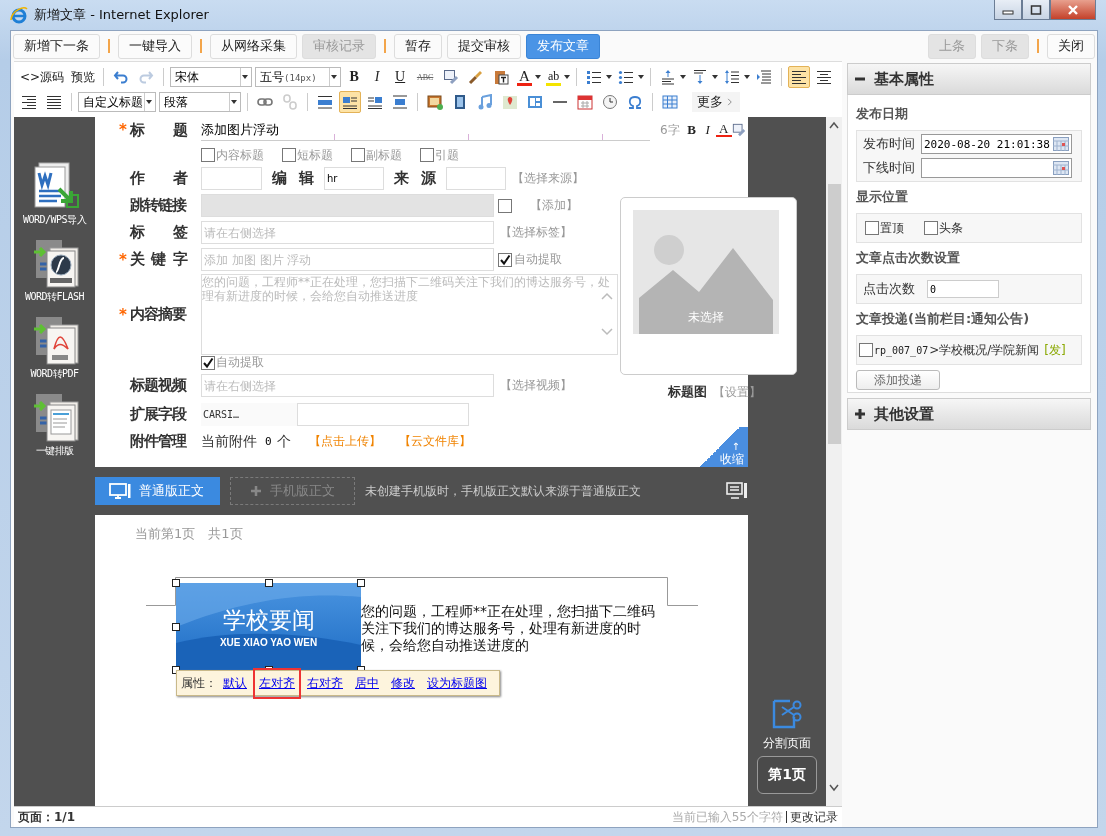 The width and height of the screenshot is (1106, 836). What do you see at coordinates (200, 102) in the screenshot?
I see `paragraph-select: 段落` at bounding box center [200, 102].